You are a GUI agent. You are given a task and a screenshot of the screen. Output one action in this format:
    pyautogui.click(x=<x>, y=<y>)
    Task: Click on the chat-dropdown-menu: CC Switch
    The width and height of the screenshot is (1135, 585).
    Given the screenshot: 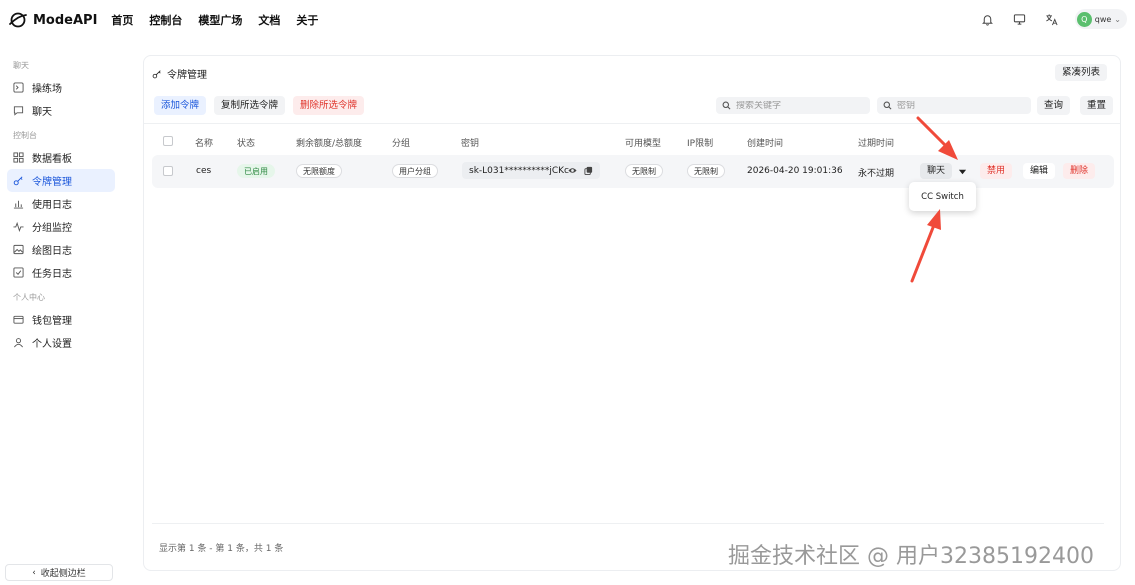 What is the action you would take?
    pyautogui.click(x=942, y=196)
    